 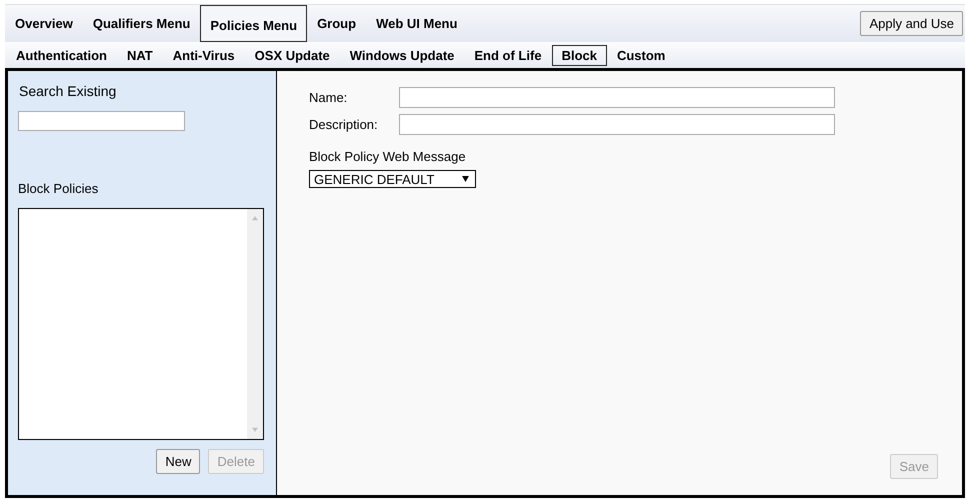 What do you see at coordinates (417, 23) in the screenshot?
I see `menu-tab: Web UI Menu` at bounding box center [417, 23].